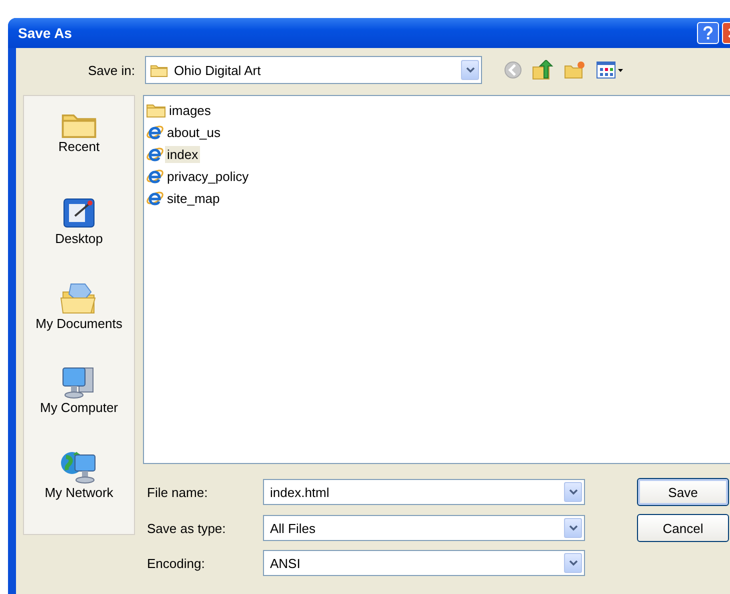 The image size is (730, 594). What do you see at coordinates (176, 563) in the screenshot?
I see `field-label: Encoding:` at bounding box center [176, 563].